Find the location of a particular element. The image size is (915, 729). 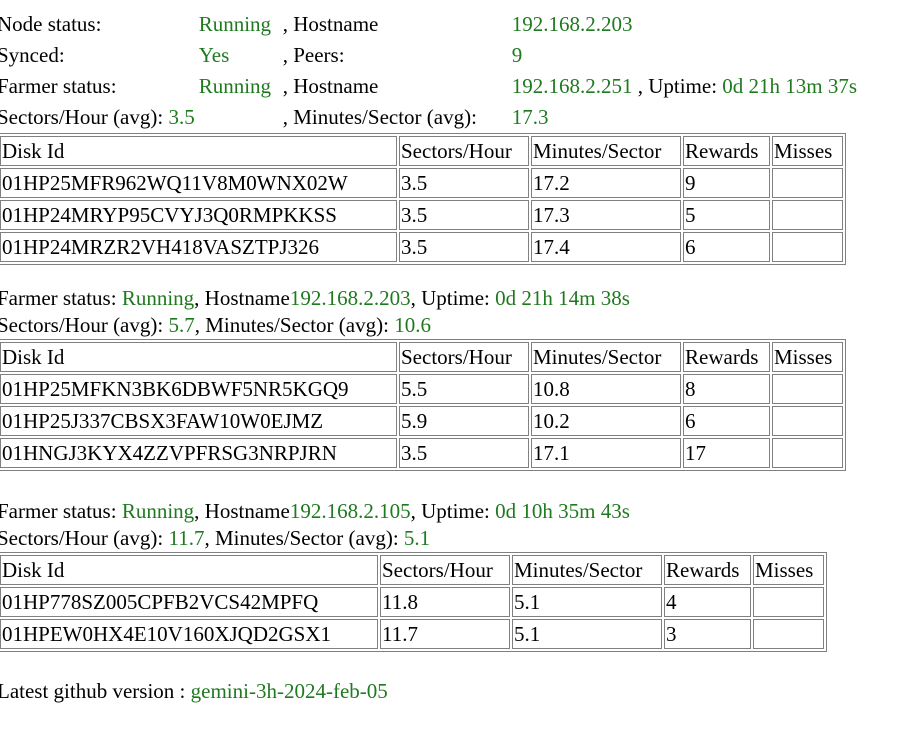

farmer1-status-value: Running is located at coordinates (235, 86).